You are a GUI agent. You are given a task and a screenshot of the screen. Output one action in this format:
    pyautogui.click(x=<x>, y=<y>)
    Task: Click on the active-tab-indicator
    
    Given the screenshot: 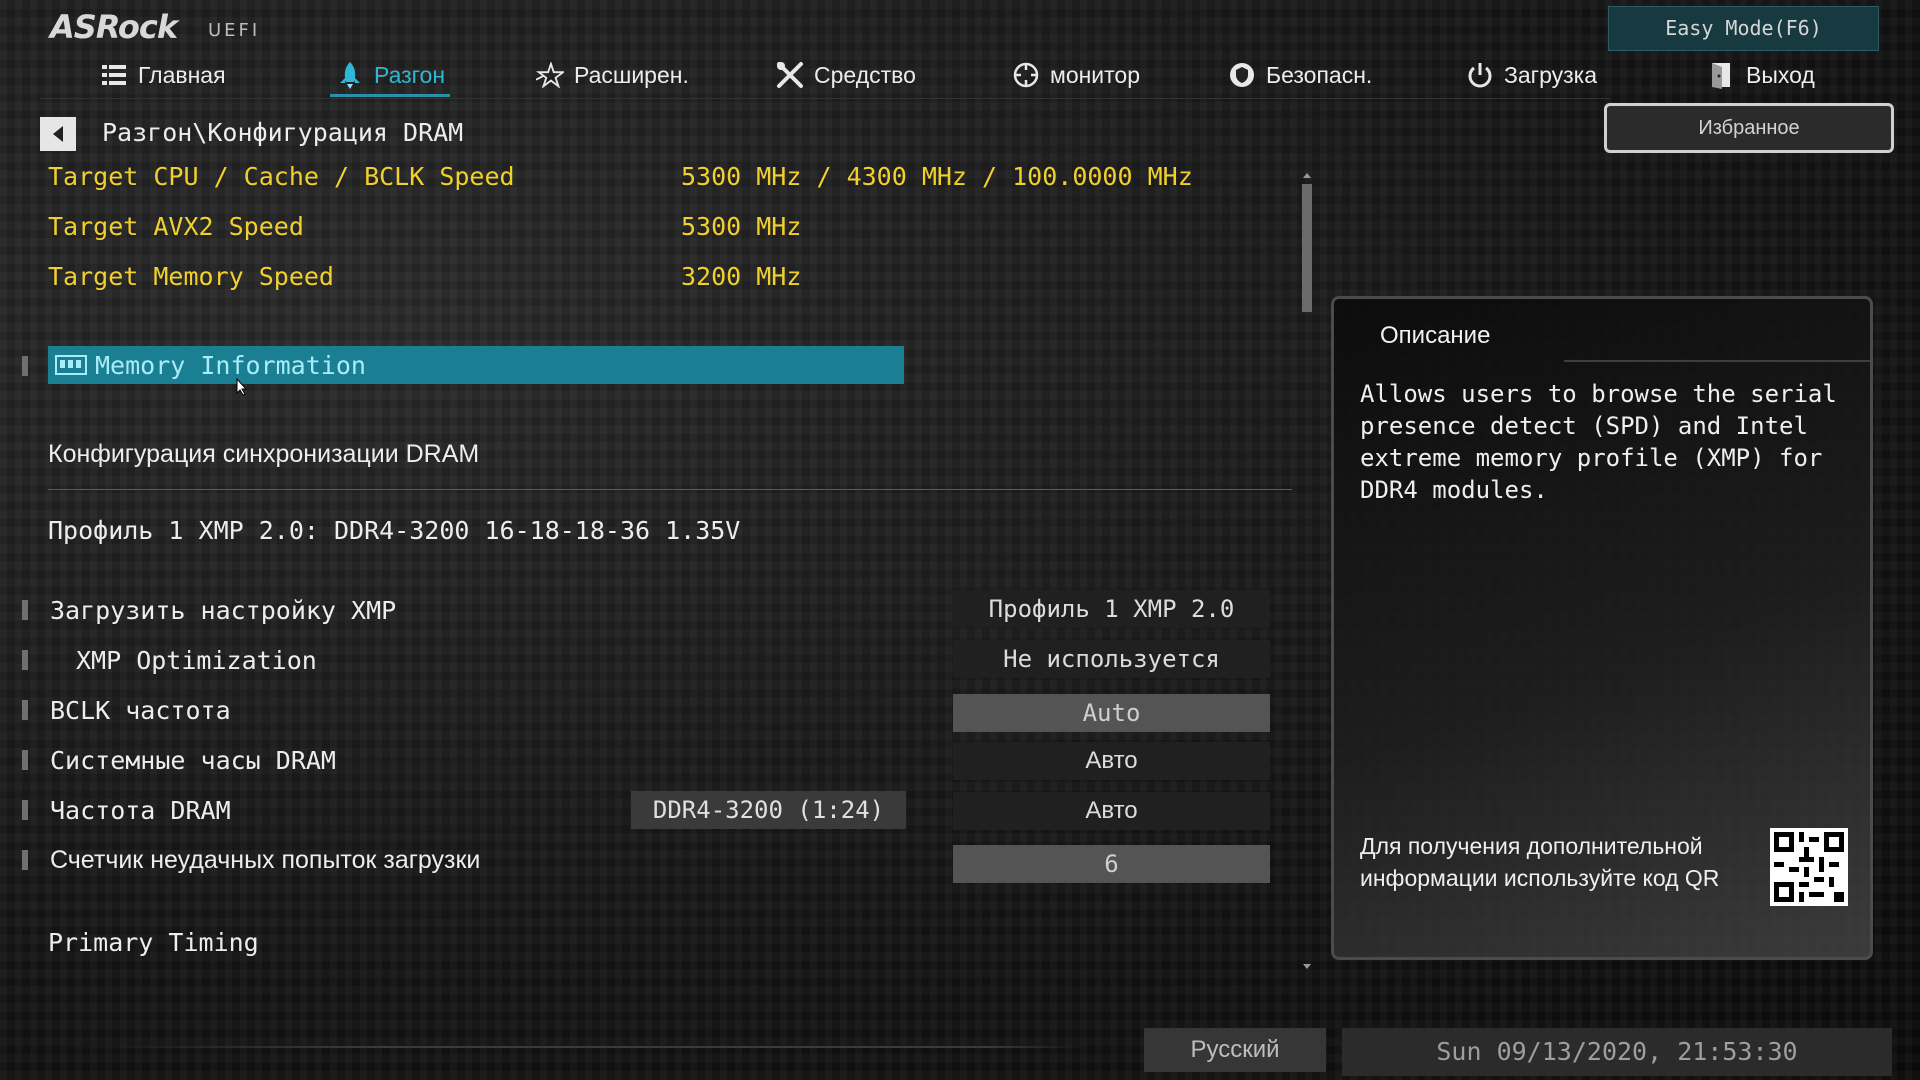 What is the action you would take?
    pyautogui.click(x=390, y=95)
    